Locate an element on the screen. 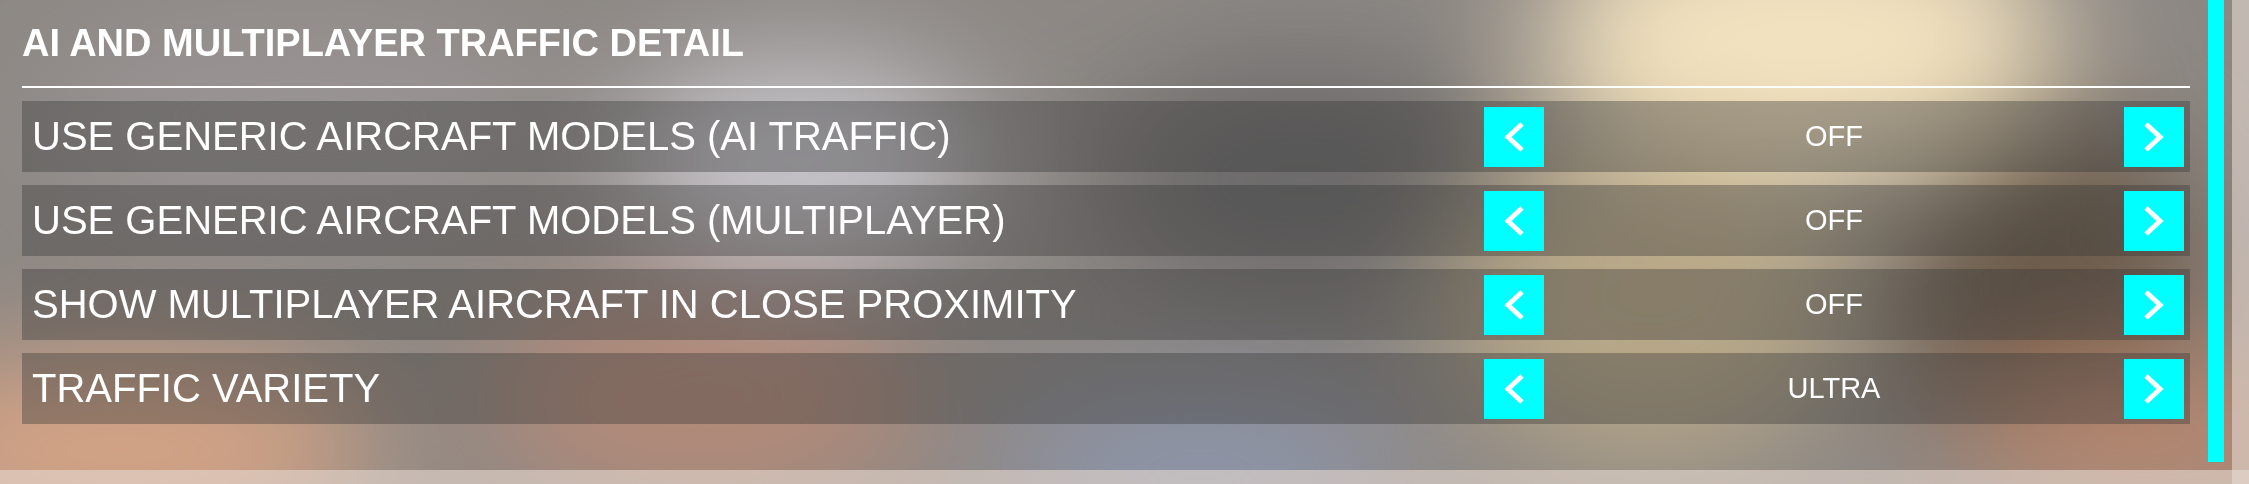  scrollbar is located at coordinates (2216, 231).